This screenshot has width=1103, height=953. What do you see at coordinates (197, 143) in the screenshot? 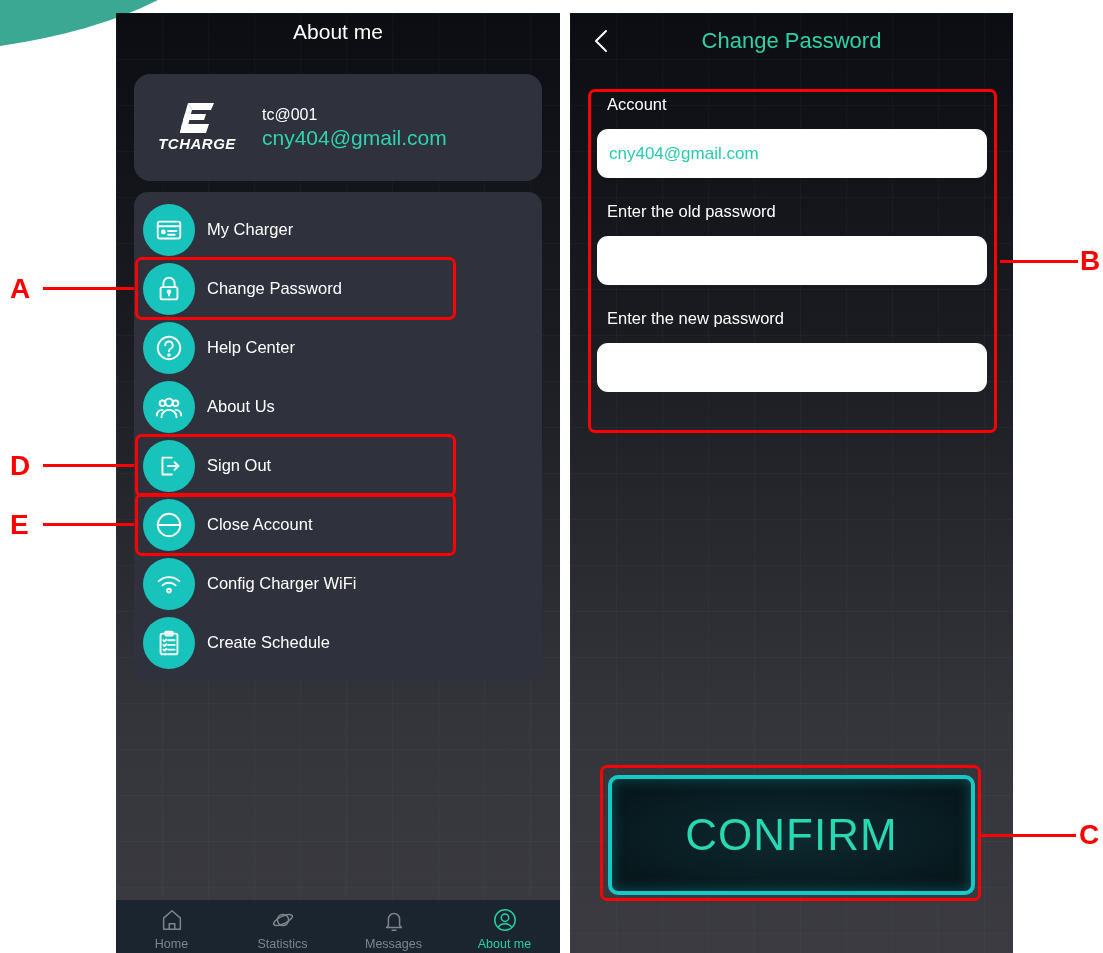
I see `logo-text: TCHARGE` at bounding box center [197, 143].